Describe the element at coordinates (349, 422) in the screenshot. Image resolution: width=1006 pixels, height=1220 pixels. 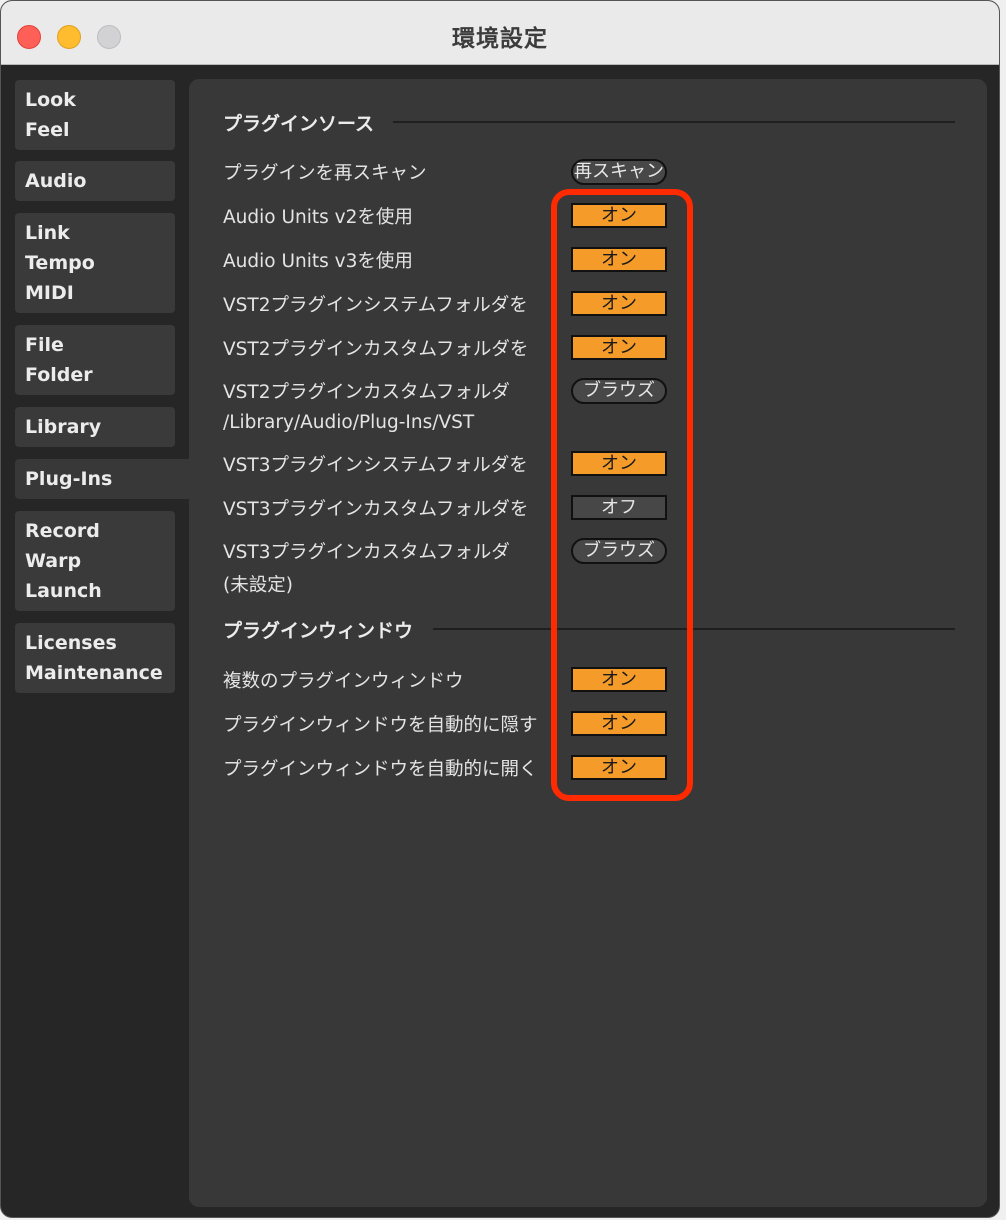
I see `vst2-custom-folder-path: /Library/Audio/Plug-Ins/VST` at that location.